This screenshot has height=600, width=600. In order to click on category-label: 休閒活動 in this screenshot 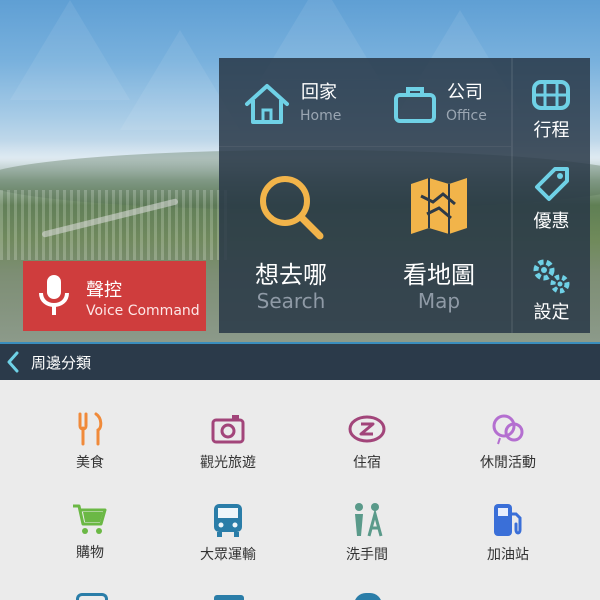, I will do `click(508, 463)`.